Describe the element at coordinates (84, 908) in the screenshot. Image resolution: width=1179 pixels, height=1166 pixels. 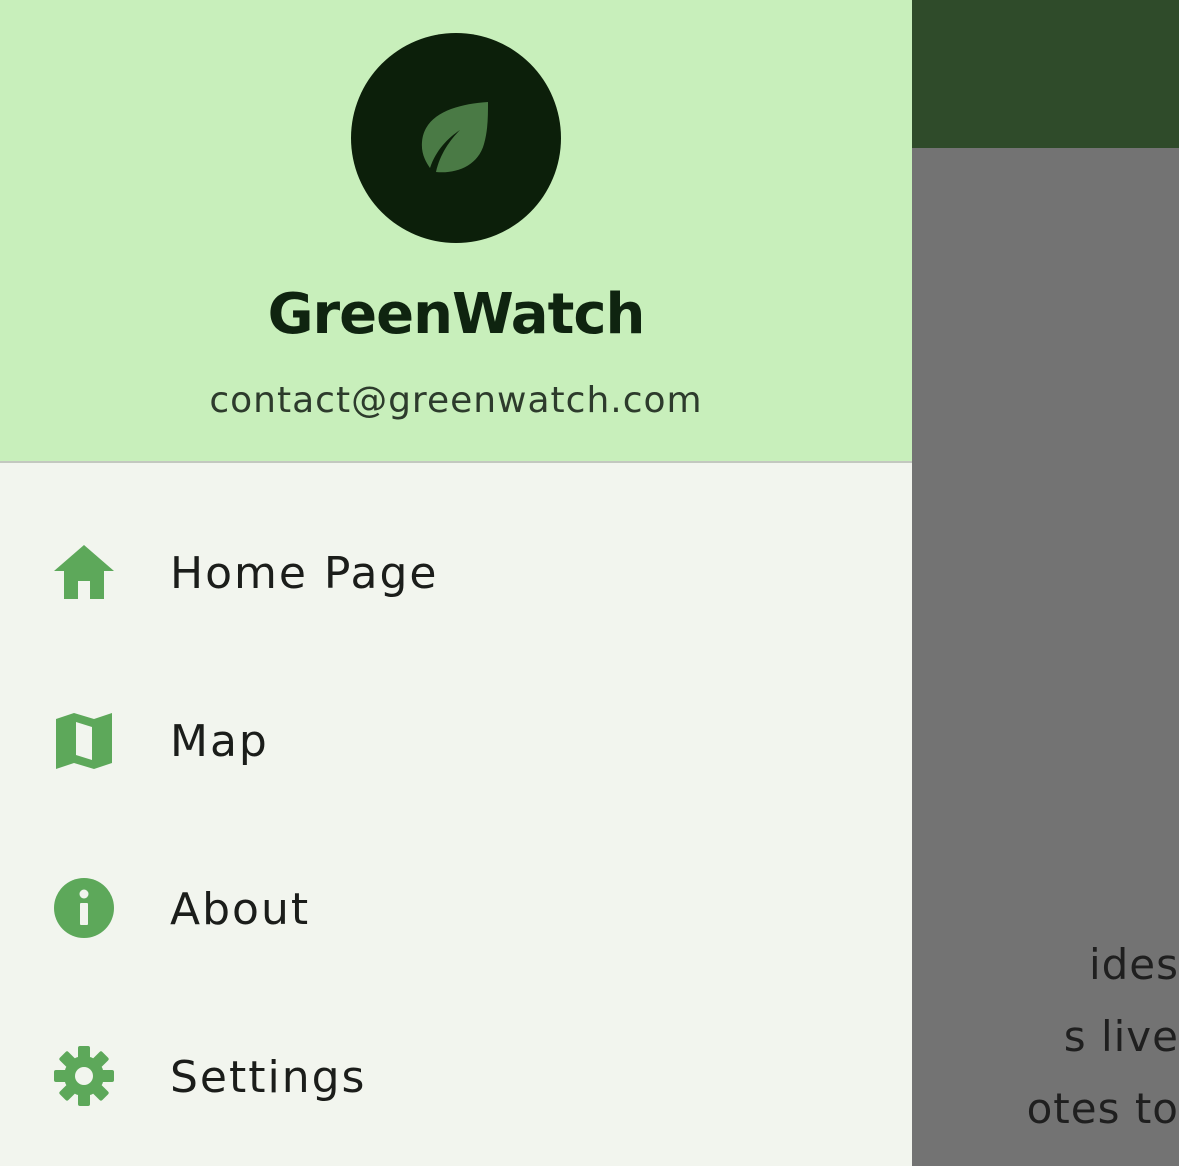
I see `info-icon` at that location.